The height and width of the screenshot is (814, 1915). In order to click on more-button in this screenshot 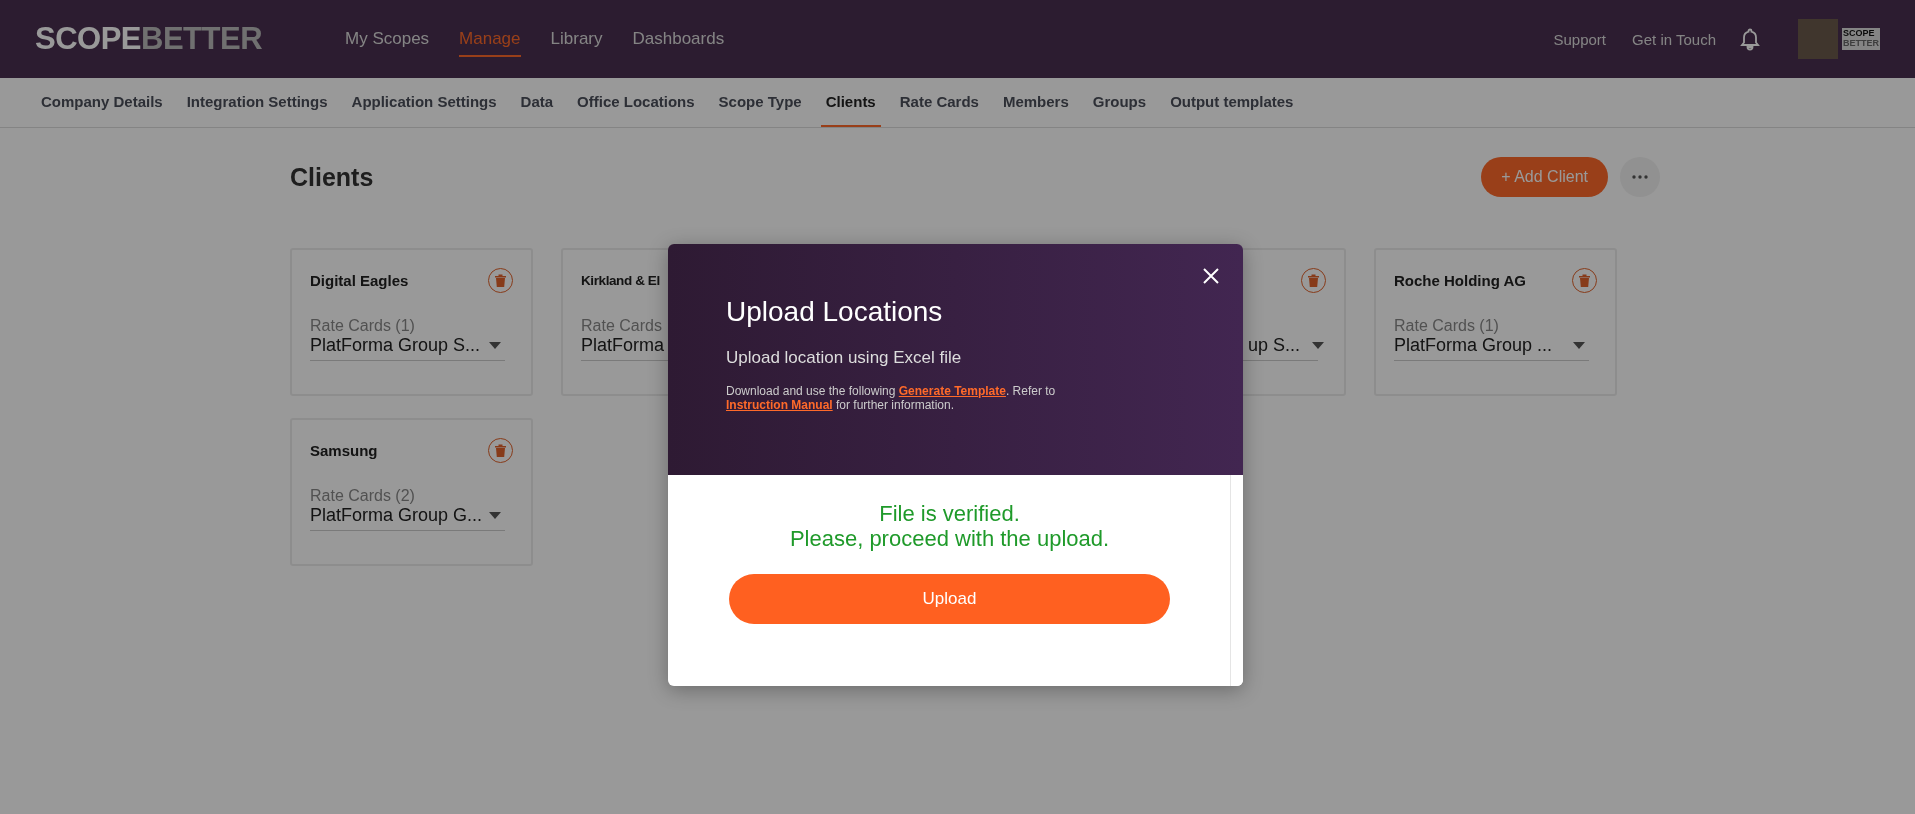, I will do `click(1640, 177)`.